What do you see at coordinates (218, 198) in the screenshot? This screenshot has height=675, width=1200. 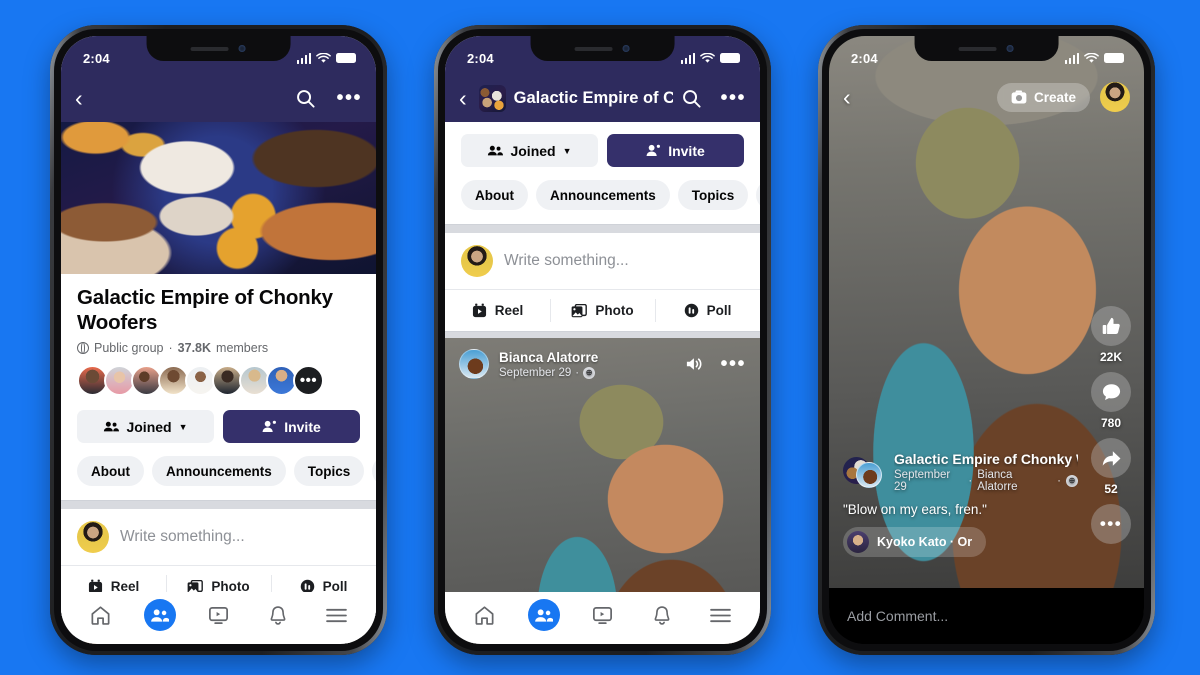 I see `group-cover-photo` at bounding box center [218, 198].